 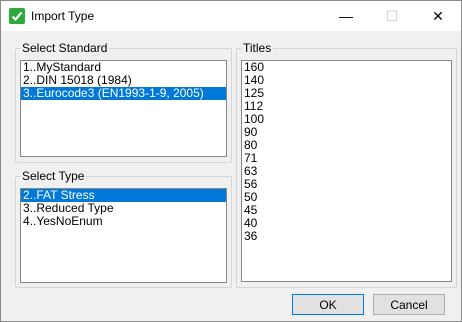 I want to click on list-item: 40, so click(x=346, y=223).